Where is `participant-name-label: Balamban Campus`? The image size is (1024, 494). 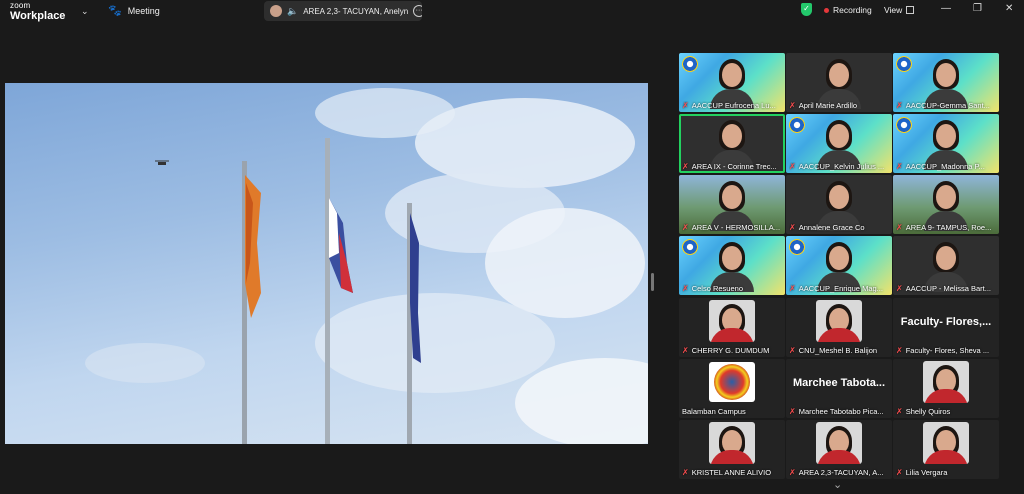
participant-name-label: Balamban Campus is located at coordinates (732, 411).